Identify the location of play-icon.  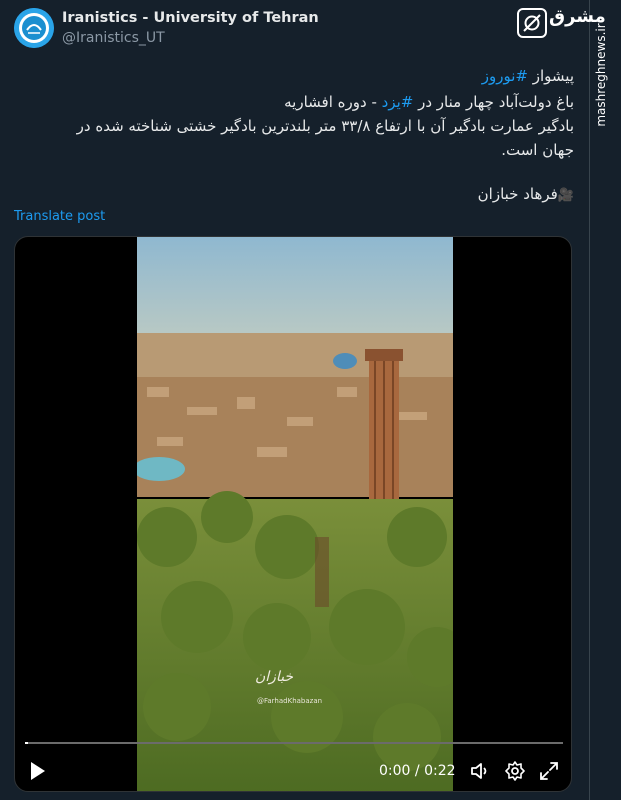
(38, 771).